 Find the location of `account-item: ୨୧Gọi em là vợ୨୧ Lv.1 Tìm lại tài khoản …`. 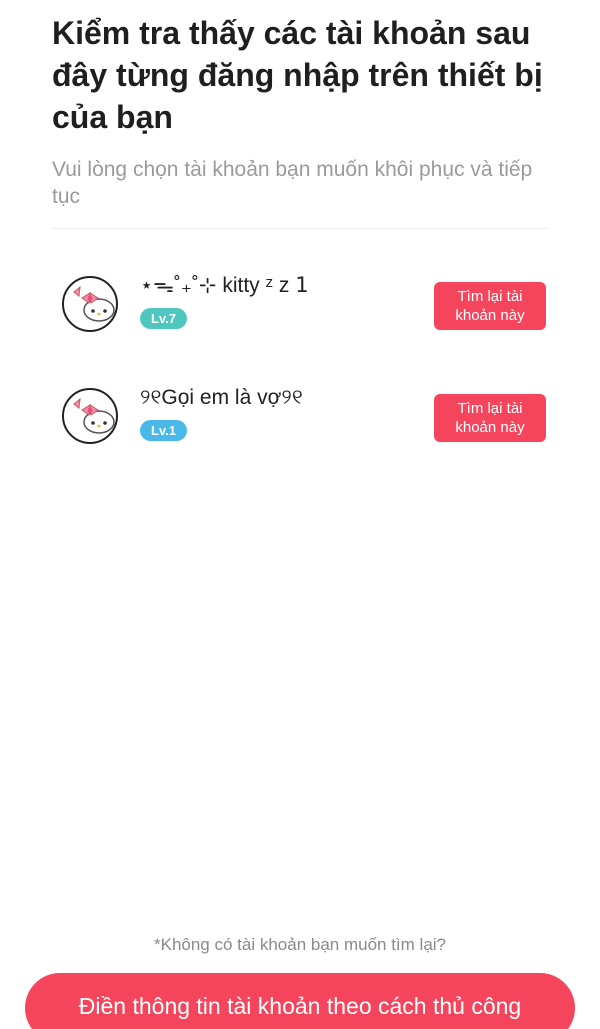

account-item: ୨୧Gọi em là vợ୨୧ Lv.1 Tìm lại tài khoản … is located at coordinates (304, 427).